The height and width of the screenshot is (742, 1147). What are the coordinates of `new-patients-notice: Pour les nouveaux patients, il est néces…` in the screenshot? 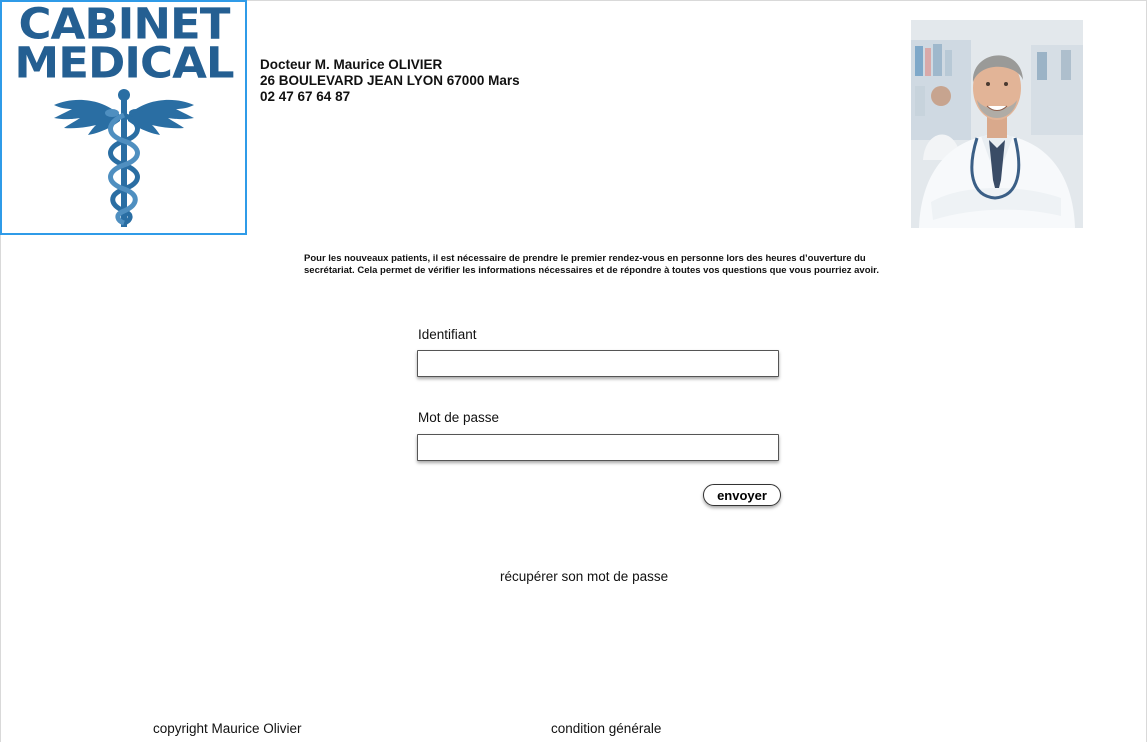 It's located at (591, 264).